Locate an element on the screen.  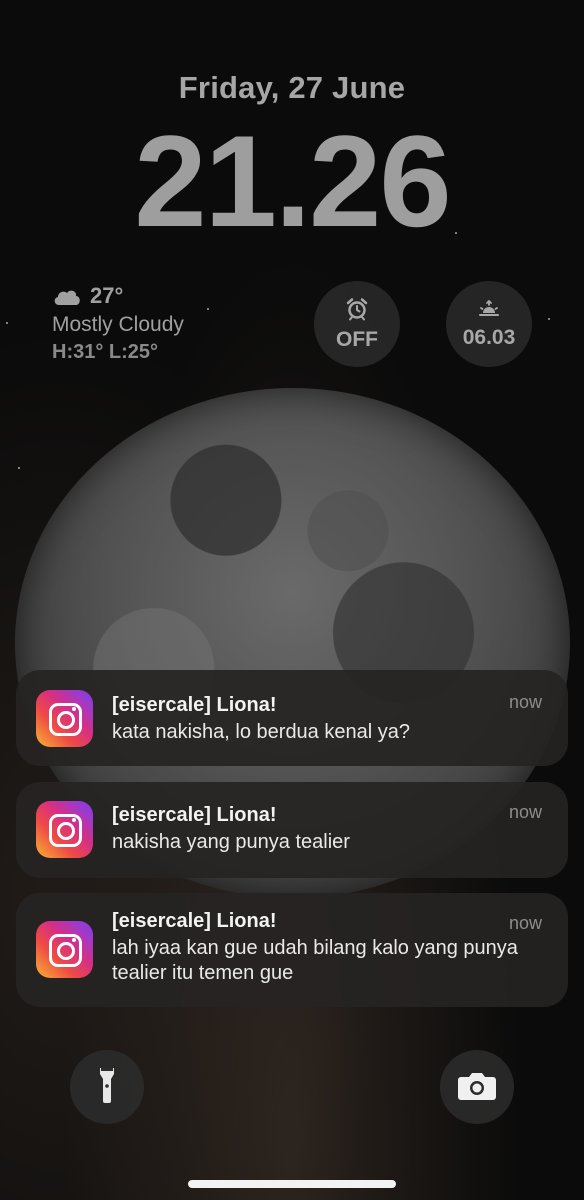
home-indicator is located at coordinates (292, 1184).